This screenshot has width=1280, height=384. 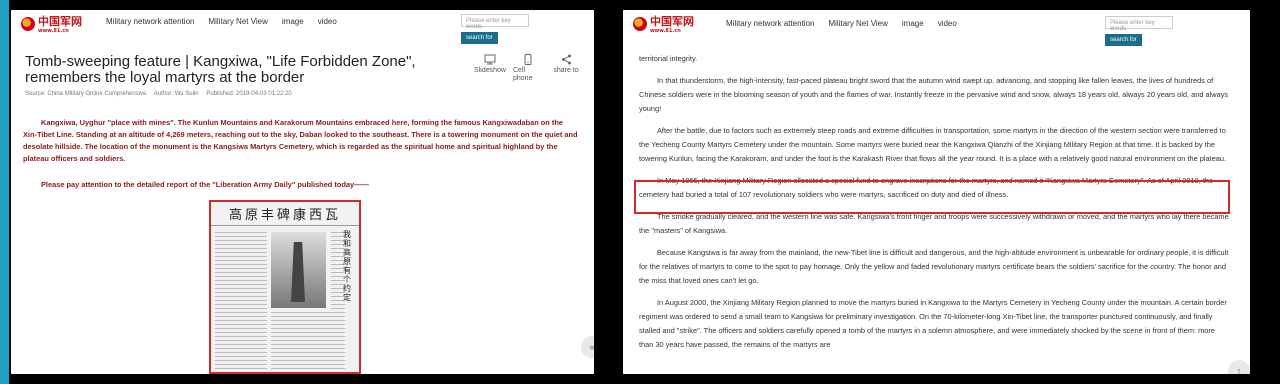 I want to click on scroll-top-icon: ↑, so click(x=1239, y=367).